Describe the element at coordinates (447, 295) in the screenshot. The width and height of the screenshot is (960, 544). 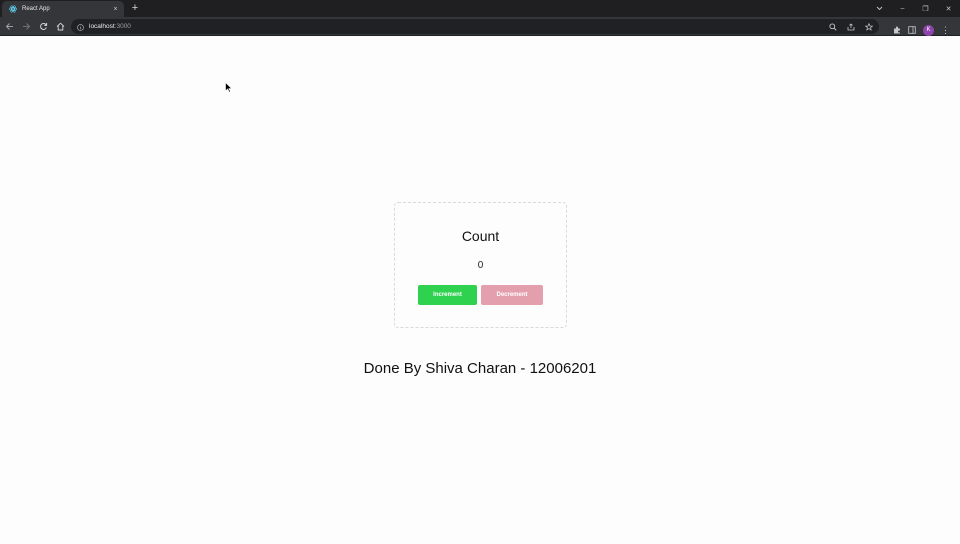
I see `increment-button: Increment` at that location.